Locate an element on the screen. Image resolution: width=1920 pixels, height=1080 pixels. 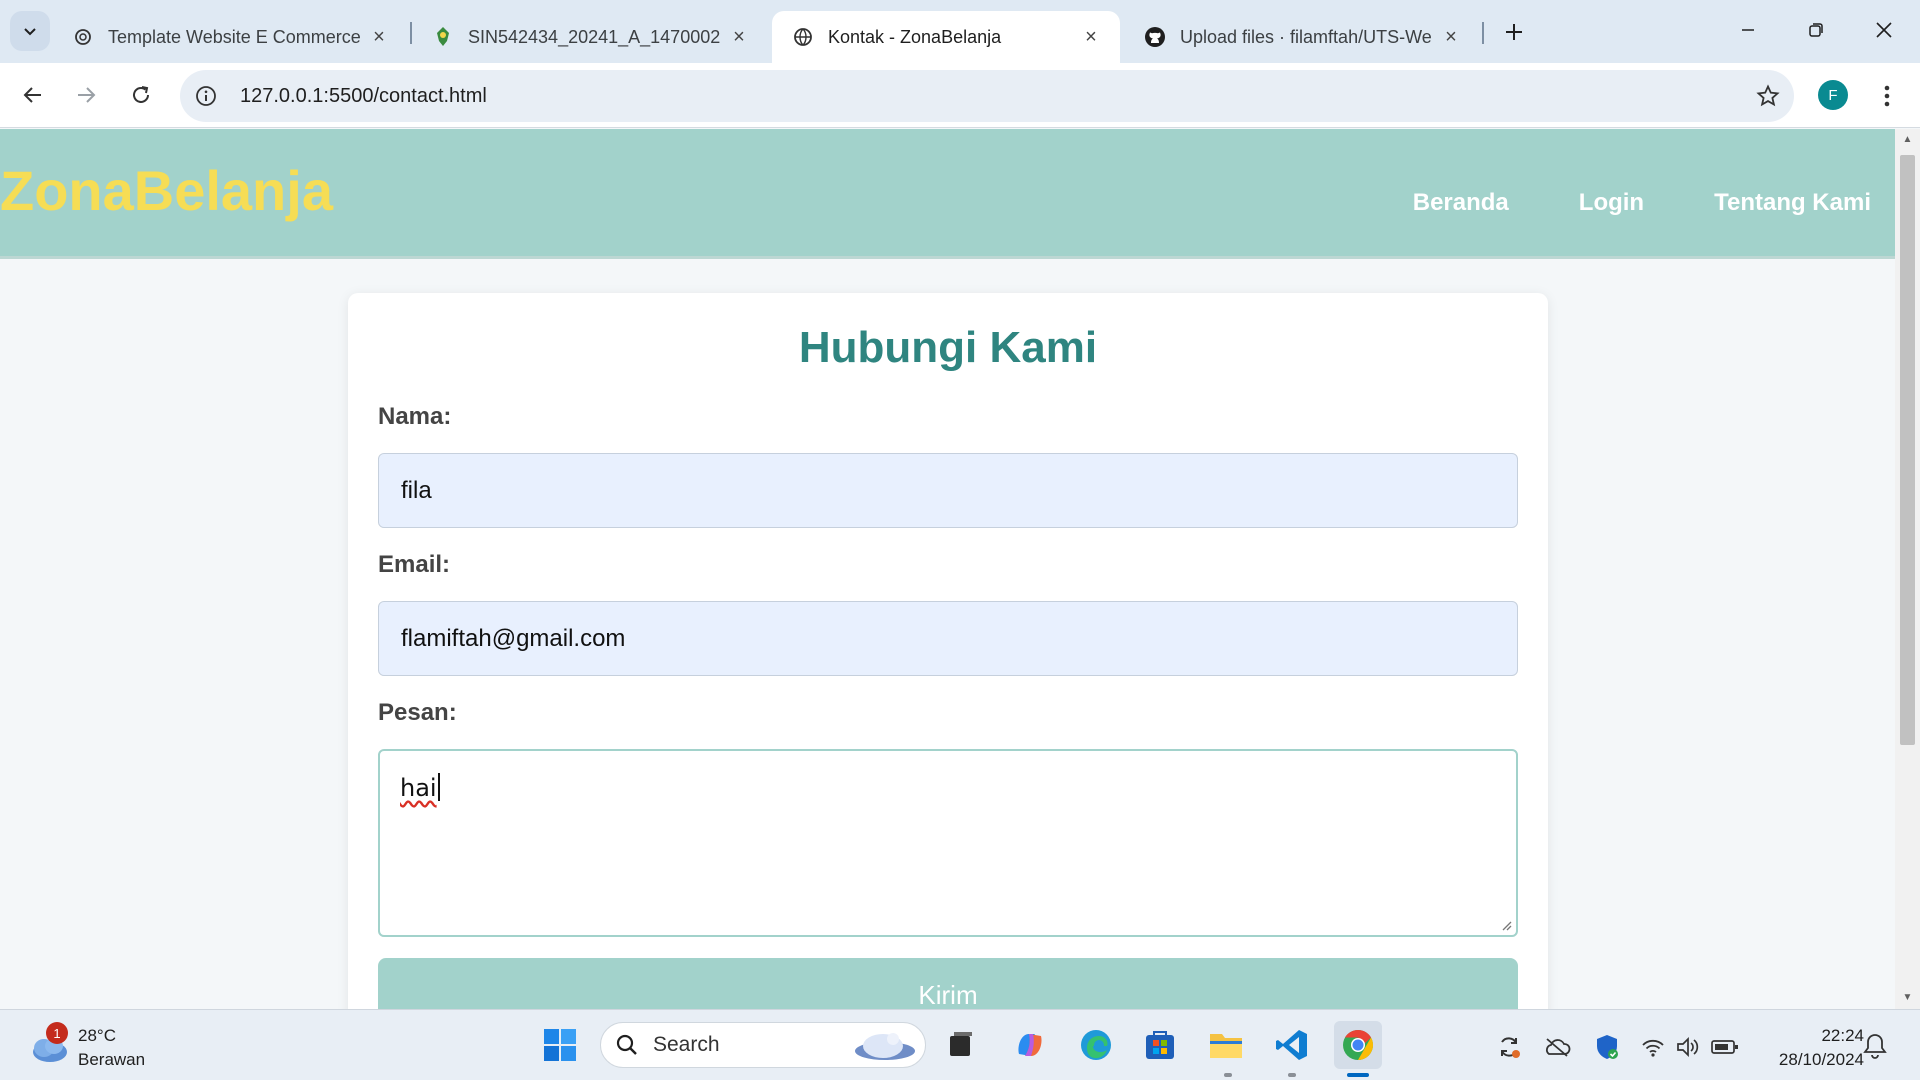
url-text: 127.0.0.1:5500/contact.html is located at coordinates (991, 96).